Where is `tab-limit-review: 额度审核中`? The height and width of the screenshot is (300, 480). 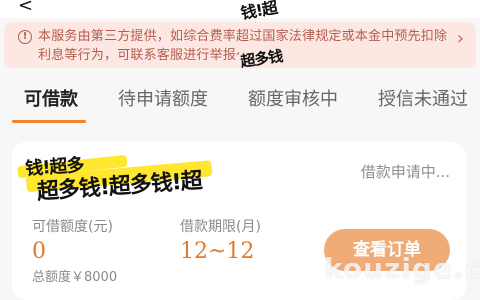 tab-limit-review: 额度审核中 is located at coordinates (293, 102).